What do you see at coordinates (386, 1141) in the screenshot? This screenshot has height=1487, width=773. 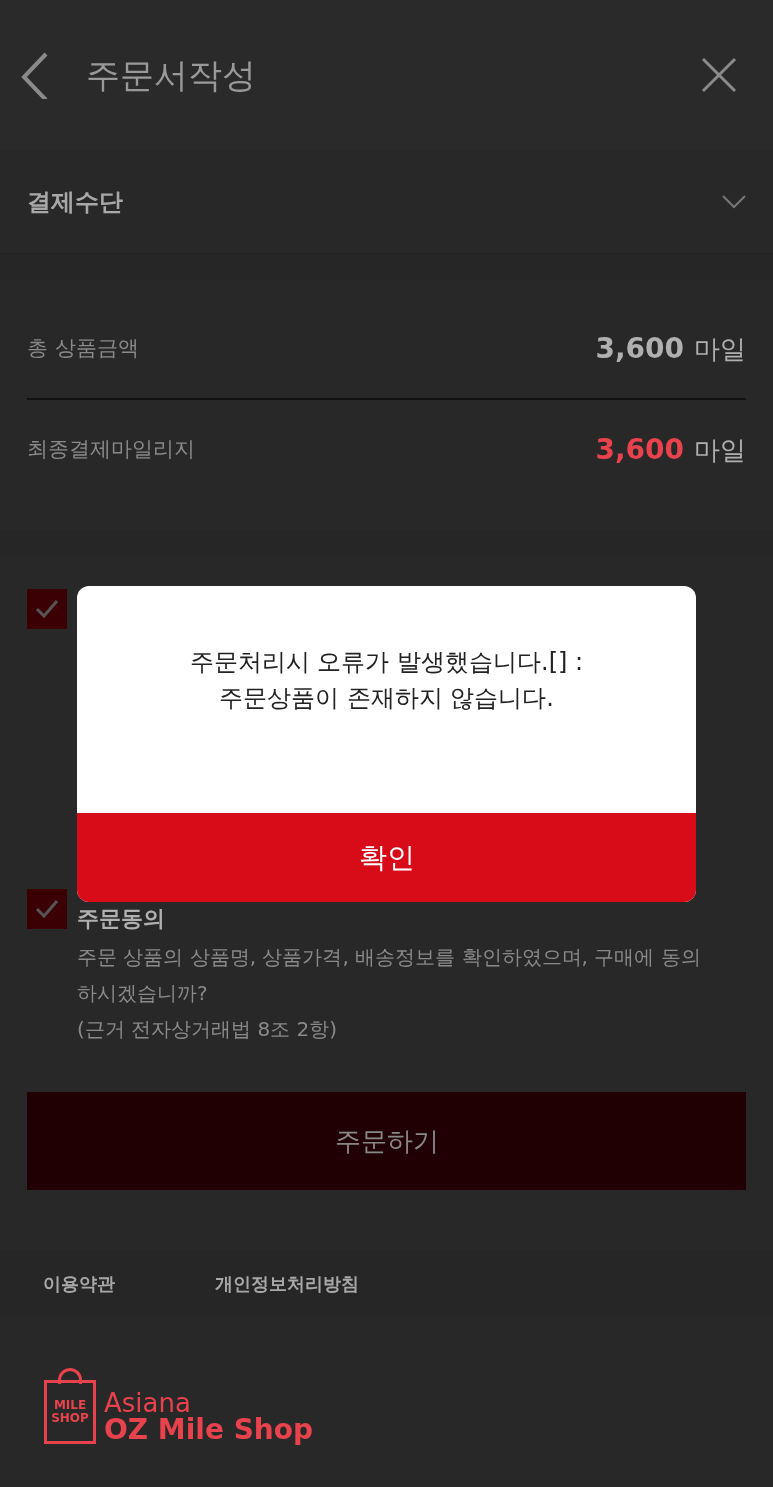 I see `order-button: 주문하기` at bounding box center [386, 1141].